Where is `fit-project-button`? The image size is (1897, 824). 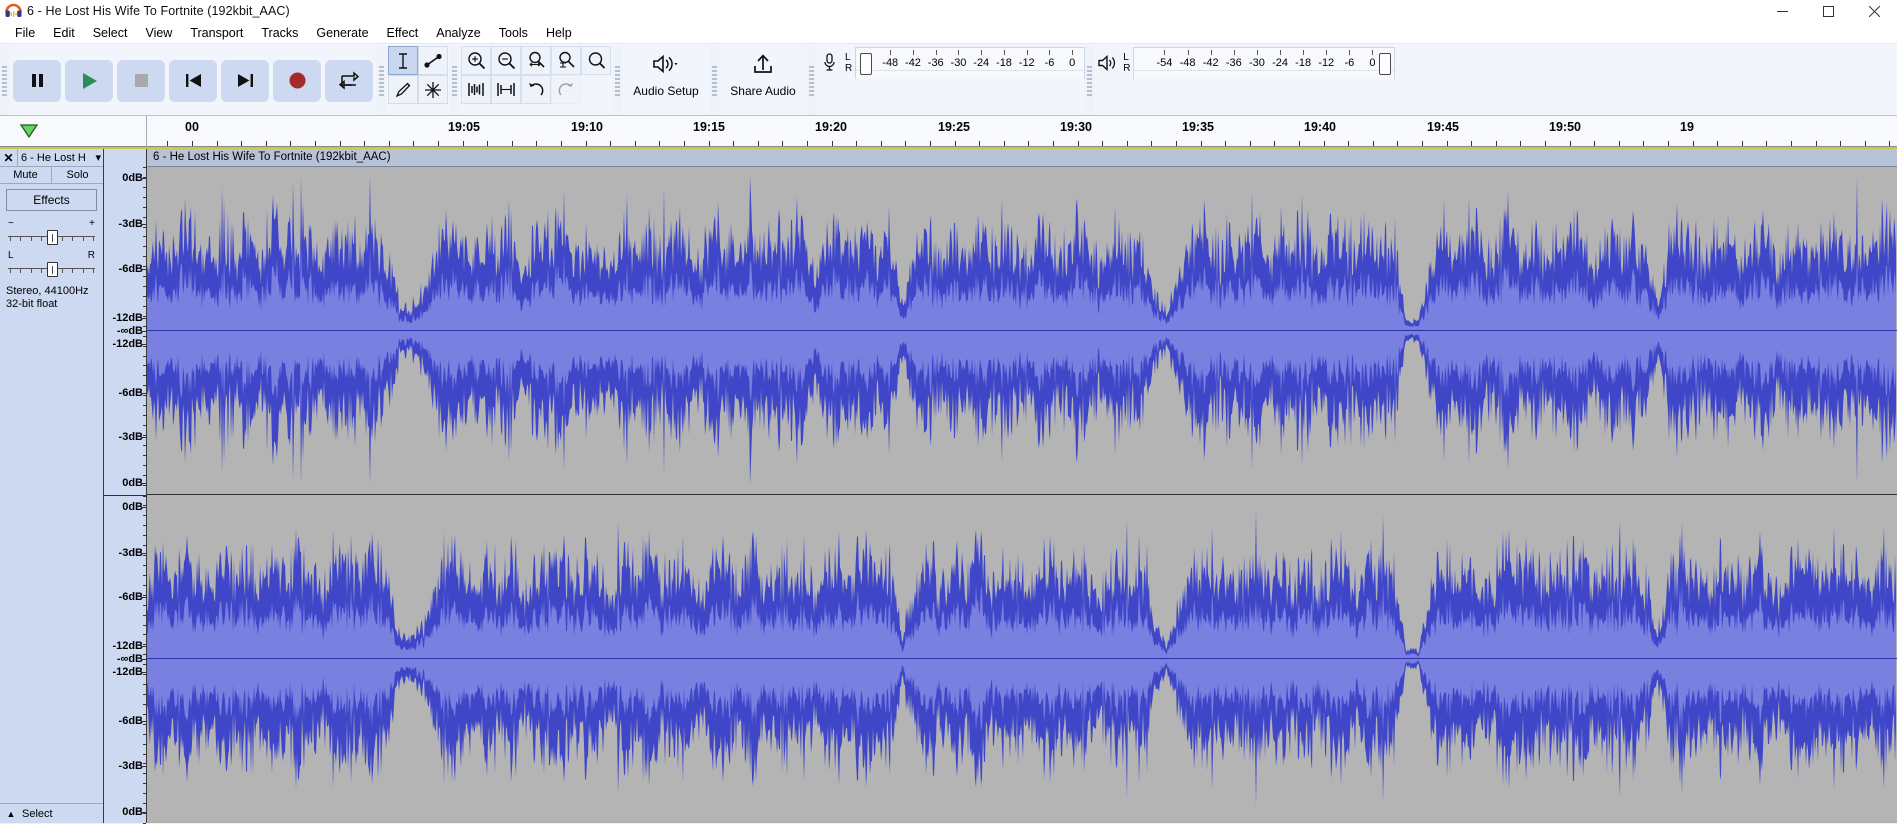
fit-project-button is located at coordinates (566, 60).